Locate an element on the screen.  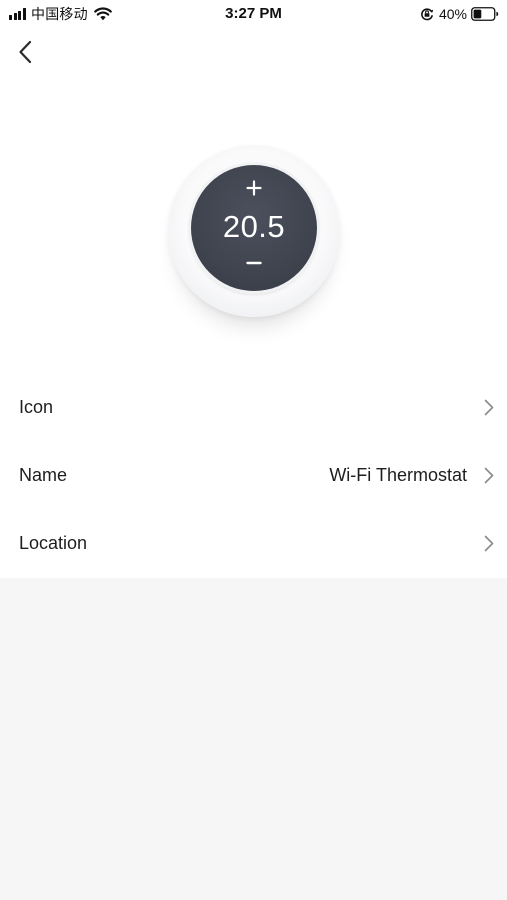
decrease-temperature-button is located at coordinates (254, 263).